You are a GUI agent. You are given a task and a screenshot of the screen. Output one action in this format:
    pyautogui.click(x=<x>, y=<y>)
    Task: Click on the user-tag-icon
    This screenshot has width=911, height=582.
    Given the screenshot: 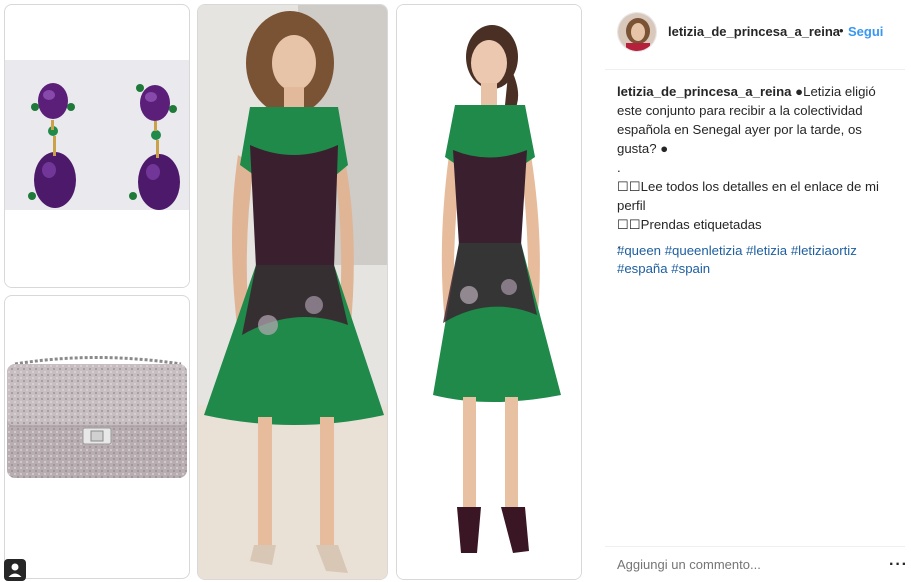 What is the action you would take?
    pyautogui.click(x=15, y=570)
    